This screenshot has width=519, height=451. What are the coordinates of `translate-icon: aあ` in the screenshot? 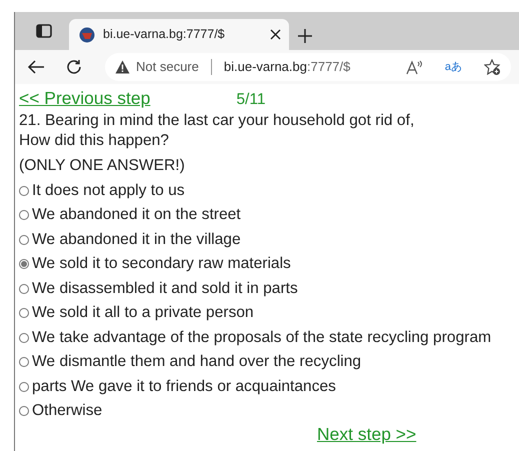 It's located at (453, 67).